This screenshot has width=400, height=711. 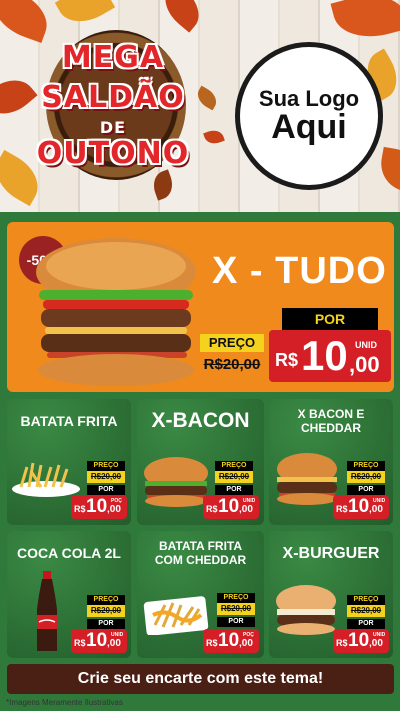 I want to click on badge-line-de: DE, so click(x=113, y=127).